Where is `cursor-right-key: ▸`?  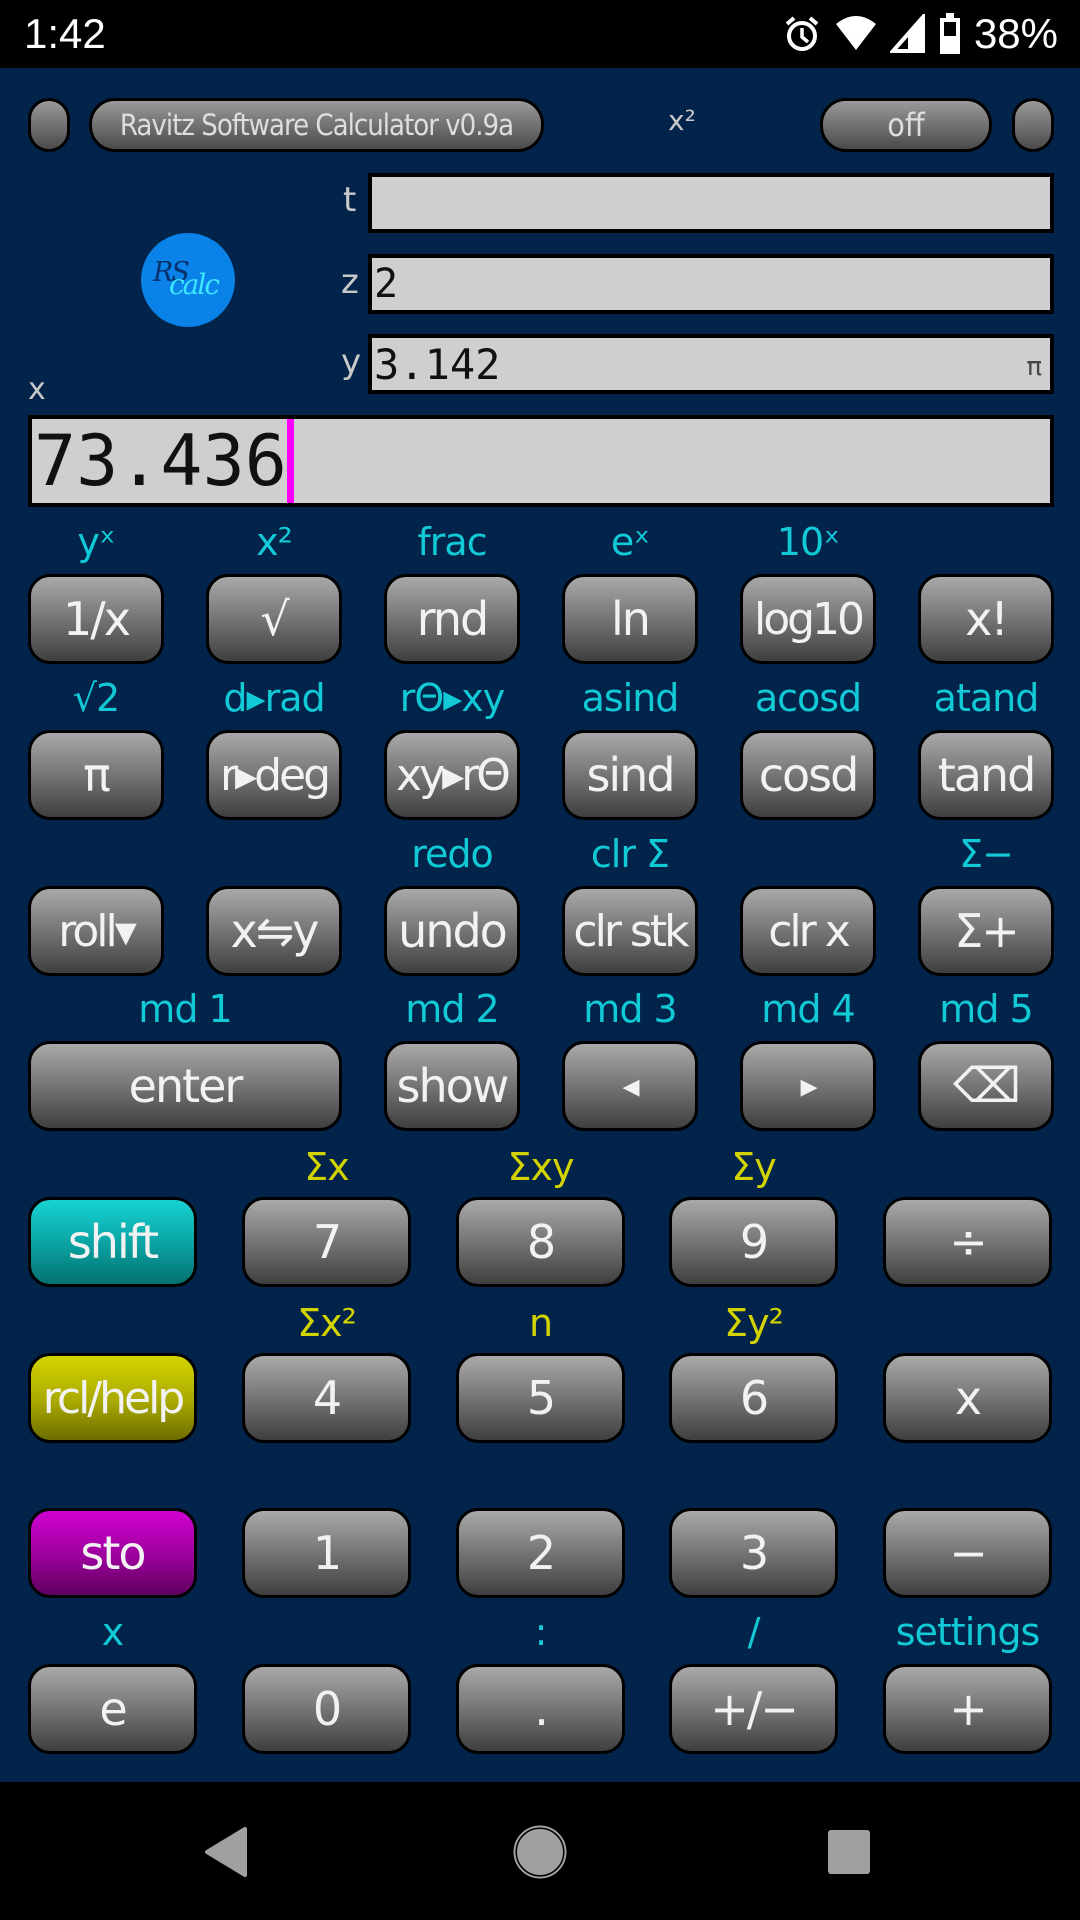 cursor-right-key: ▸ is located at coordinates (808, 1086).